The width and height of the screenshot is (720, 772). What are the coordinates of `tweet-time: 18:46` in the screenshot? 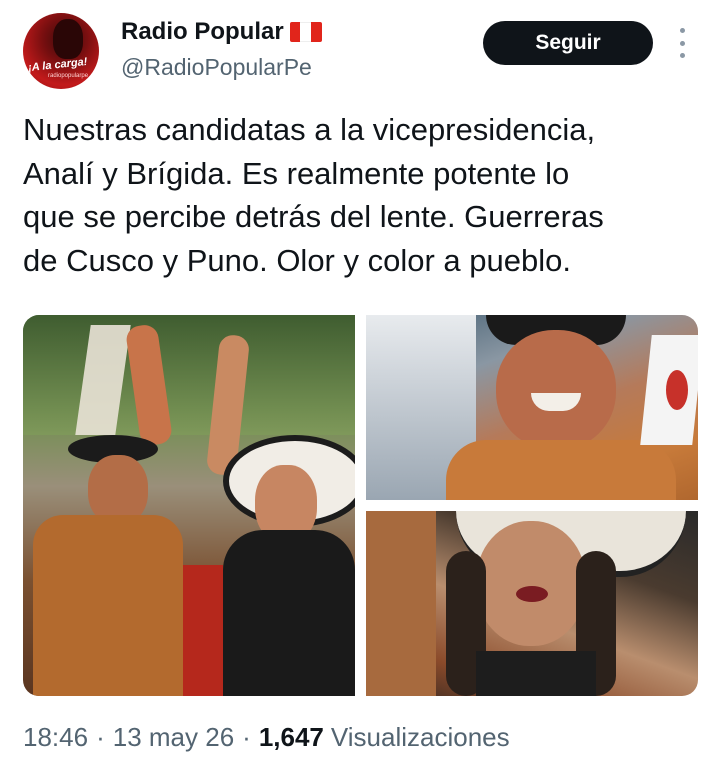 It's located at (55, 737).